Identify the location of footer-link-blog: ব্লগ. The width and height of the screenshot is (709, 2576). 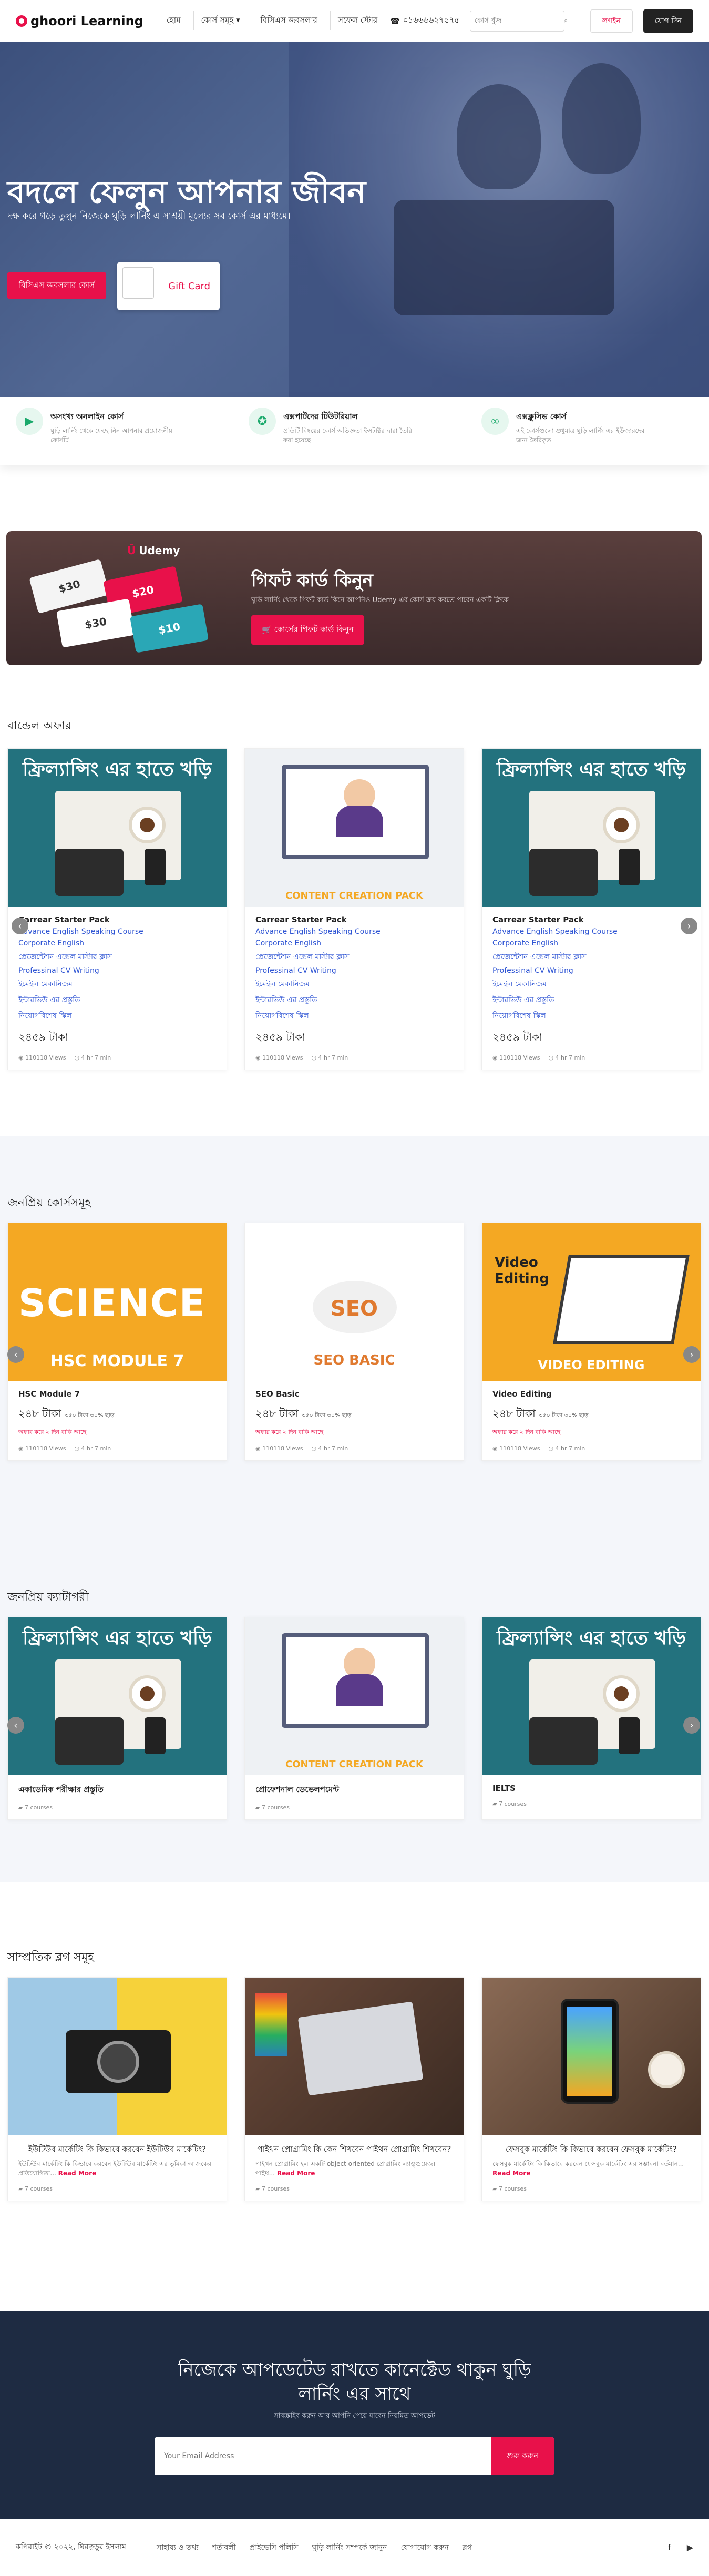
(467, 2547).